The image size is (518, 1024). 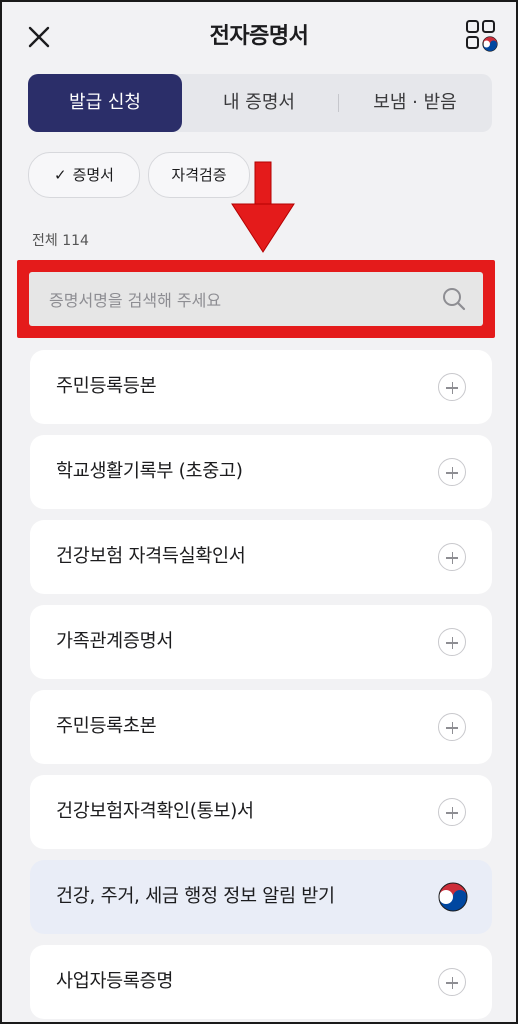 I want to click on list-item-label: 건강보험 자격득실확인서, so click(x=151, y=556).